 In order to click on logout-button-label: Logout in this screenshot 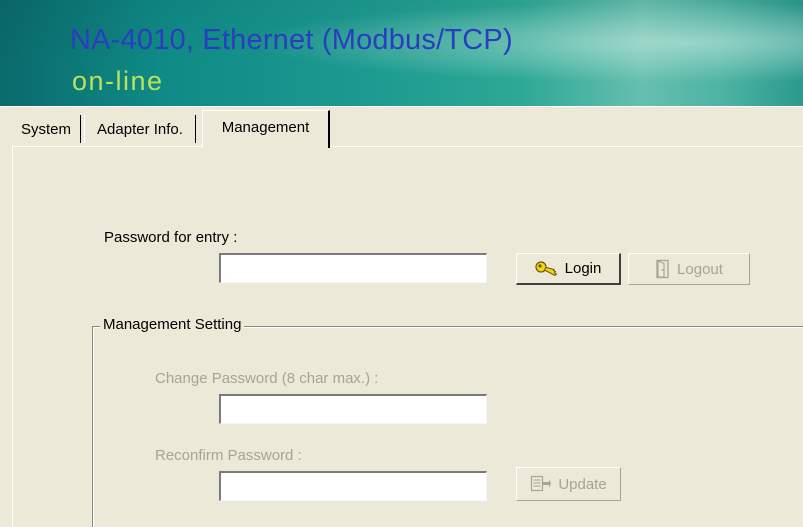, I will do `click(700, 269)`.